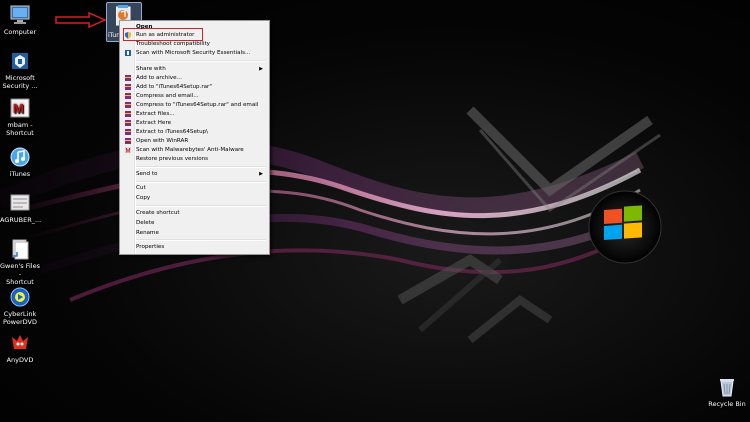 Image resolution: width=750 pixels, height=422 pixels. What do you see at coordinates (144, 27) in the screenshot?
I see `menu-item-label: Open` at bounding box center [144, 27].